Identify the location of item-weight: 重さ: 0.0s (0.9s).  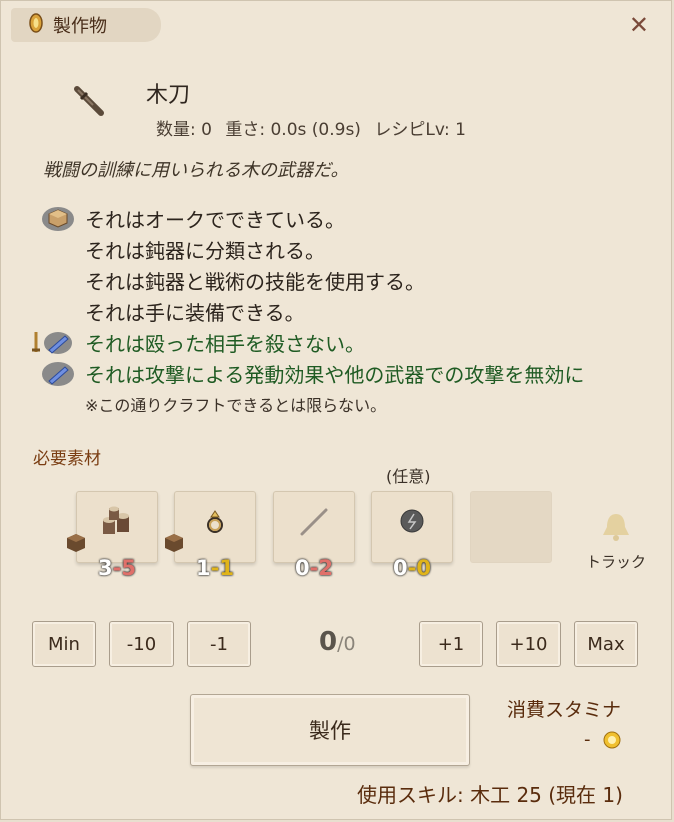
(293, 130).